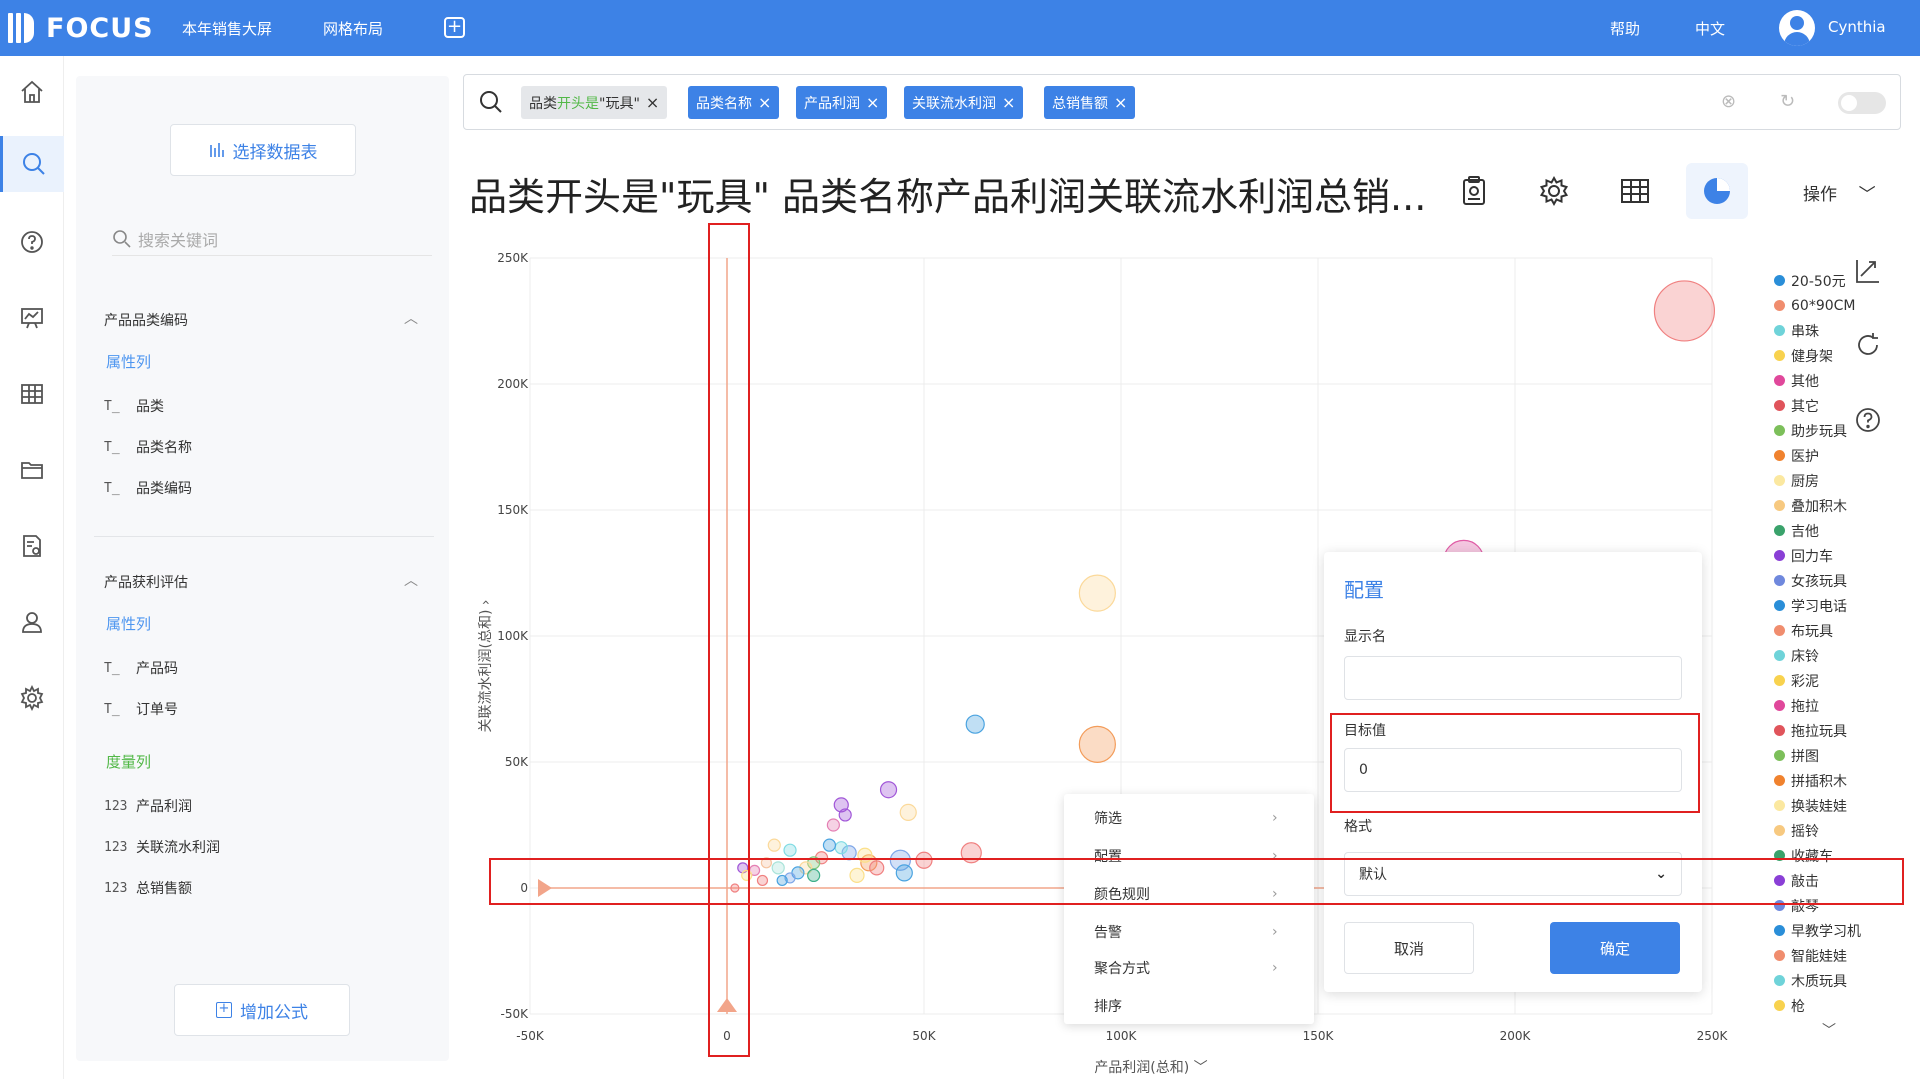 Image resolution: width=1920 pixels, height=1083 pixels. Describe the element at coordinates (1717, 191) in the screenshot. I see `pie-chart-icon` at that location.